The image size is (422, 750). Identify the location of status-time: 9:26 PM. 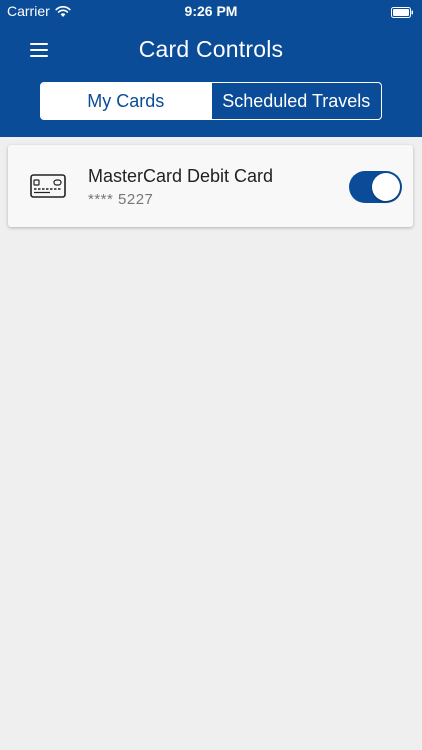
(211, 11).